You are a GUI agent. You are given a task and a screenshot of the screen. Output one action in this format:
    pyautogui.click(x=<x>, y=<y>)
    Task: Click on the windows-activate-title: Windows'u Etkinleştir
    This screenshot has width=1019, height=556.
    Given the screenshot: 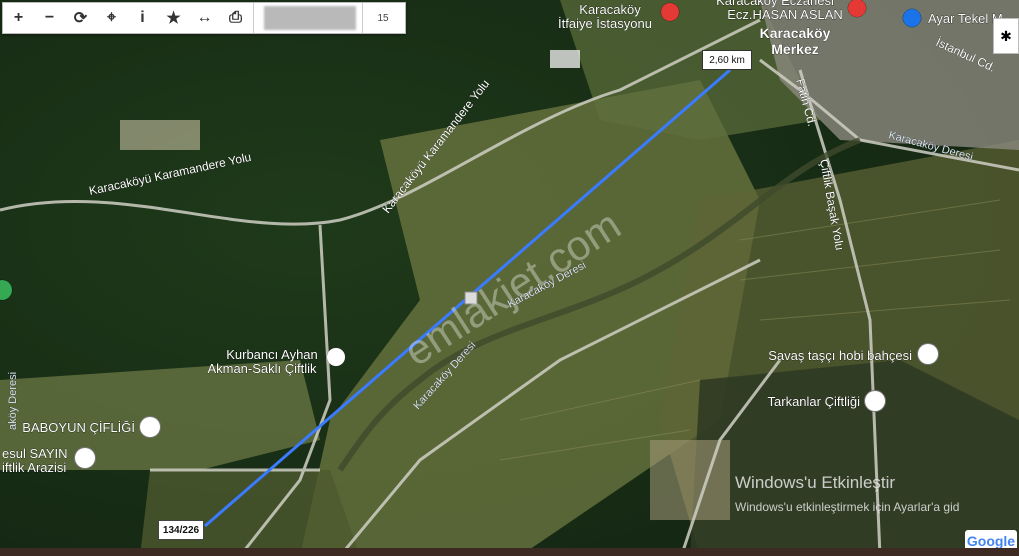 What is the action you would take?
    pyautogui.click(x=815, y=482)
    